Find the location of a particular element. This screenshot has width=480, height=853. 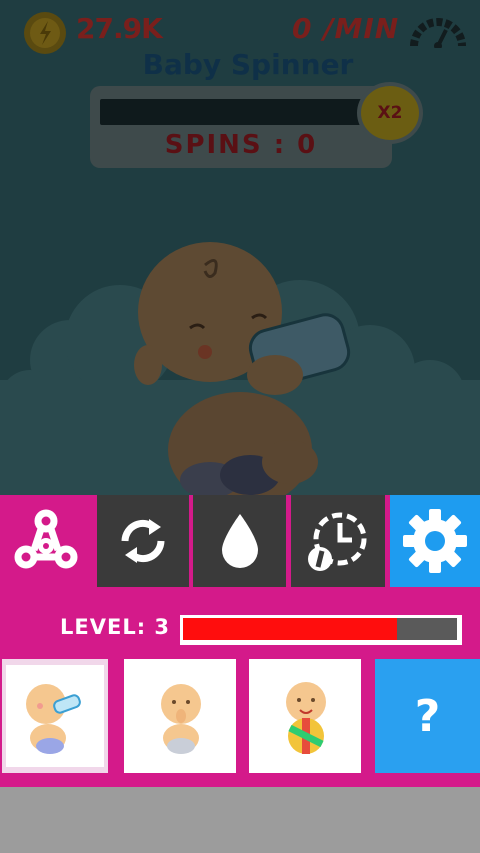

game-title: Baby Spinner is located at coordinates (248, 64).